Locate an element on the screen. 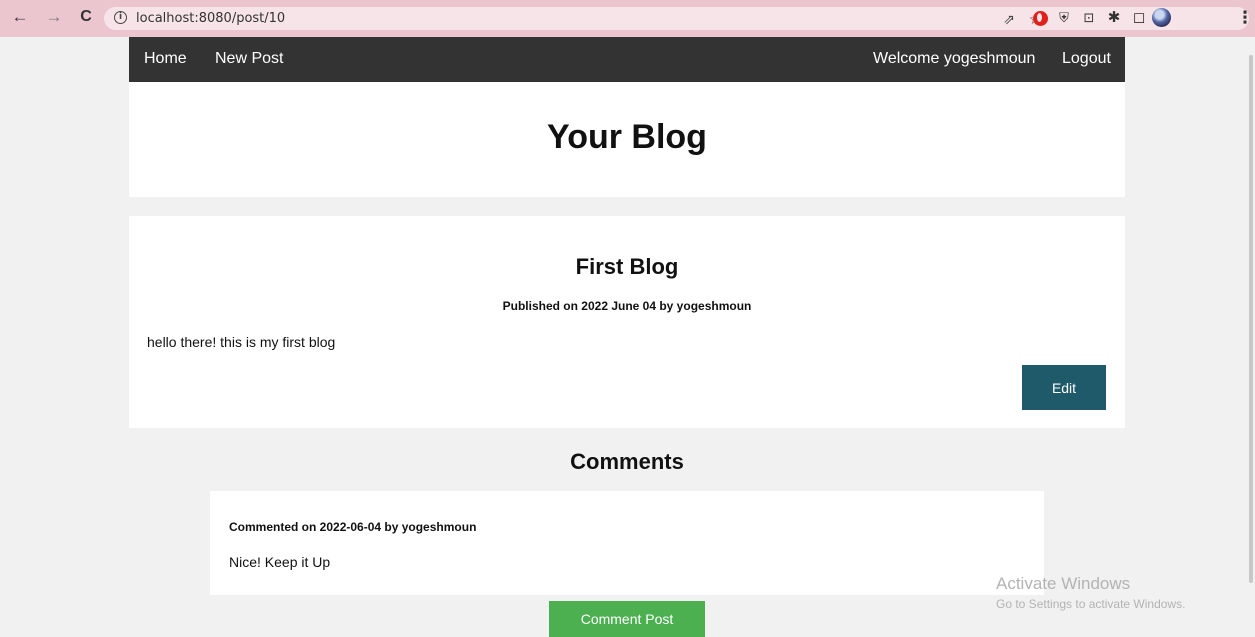 This screenshot has width=1255, height=637. comment-body: Nice! Keep it Up is located at coordinates (280, 562).